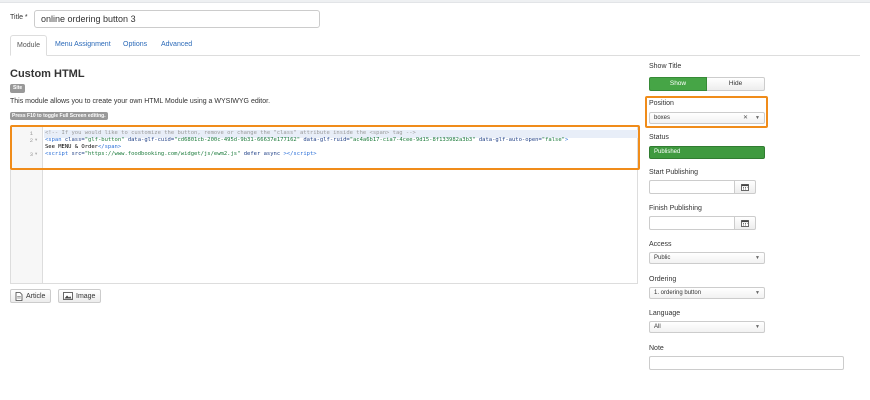  I want to click on finish-publishing-label: Finish Publishing, so click(675, 208).